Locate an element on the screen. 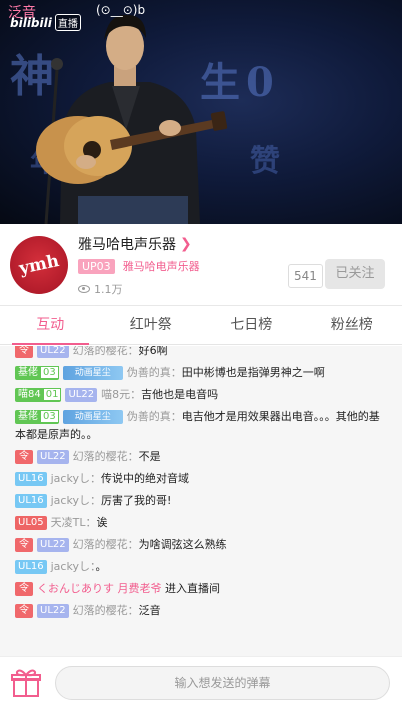 This screenshot has height=709, width=402. tab-red-leaf: 红叶祭 is located at coordinates (151, 325).